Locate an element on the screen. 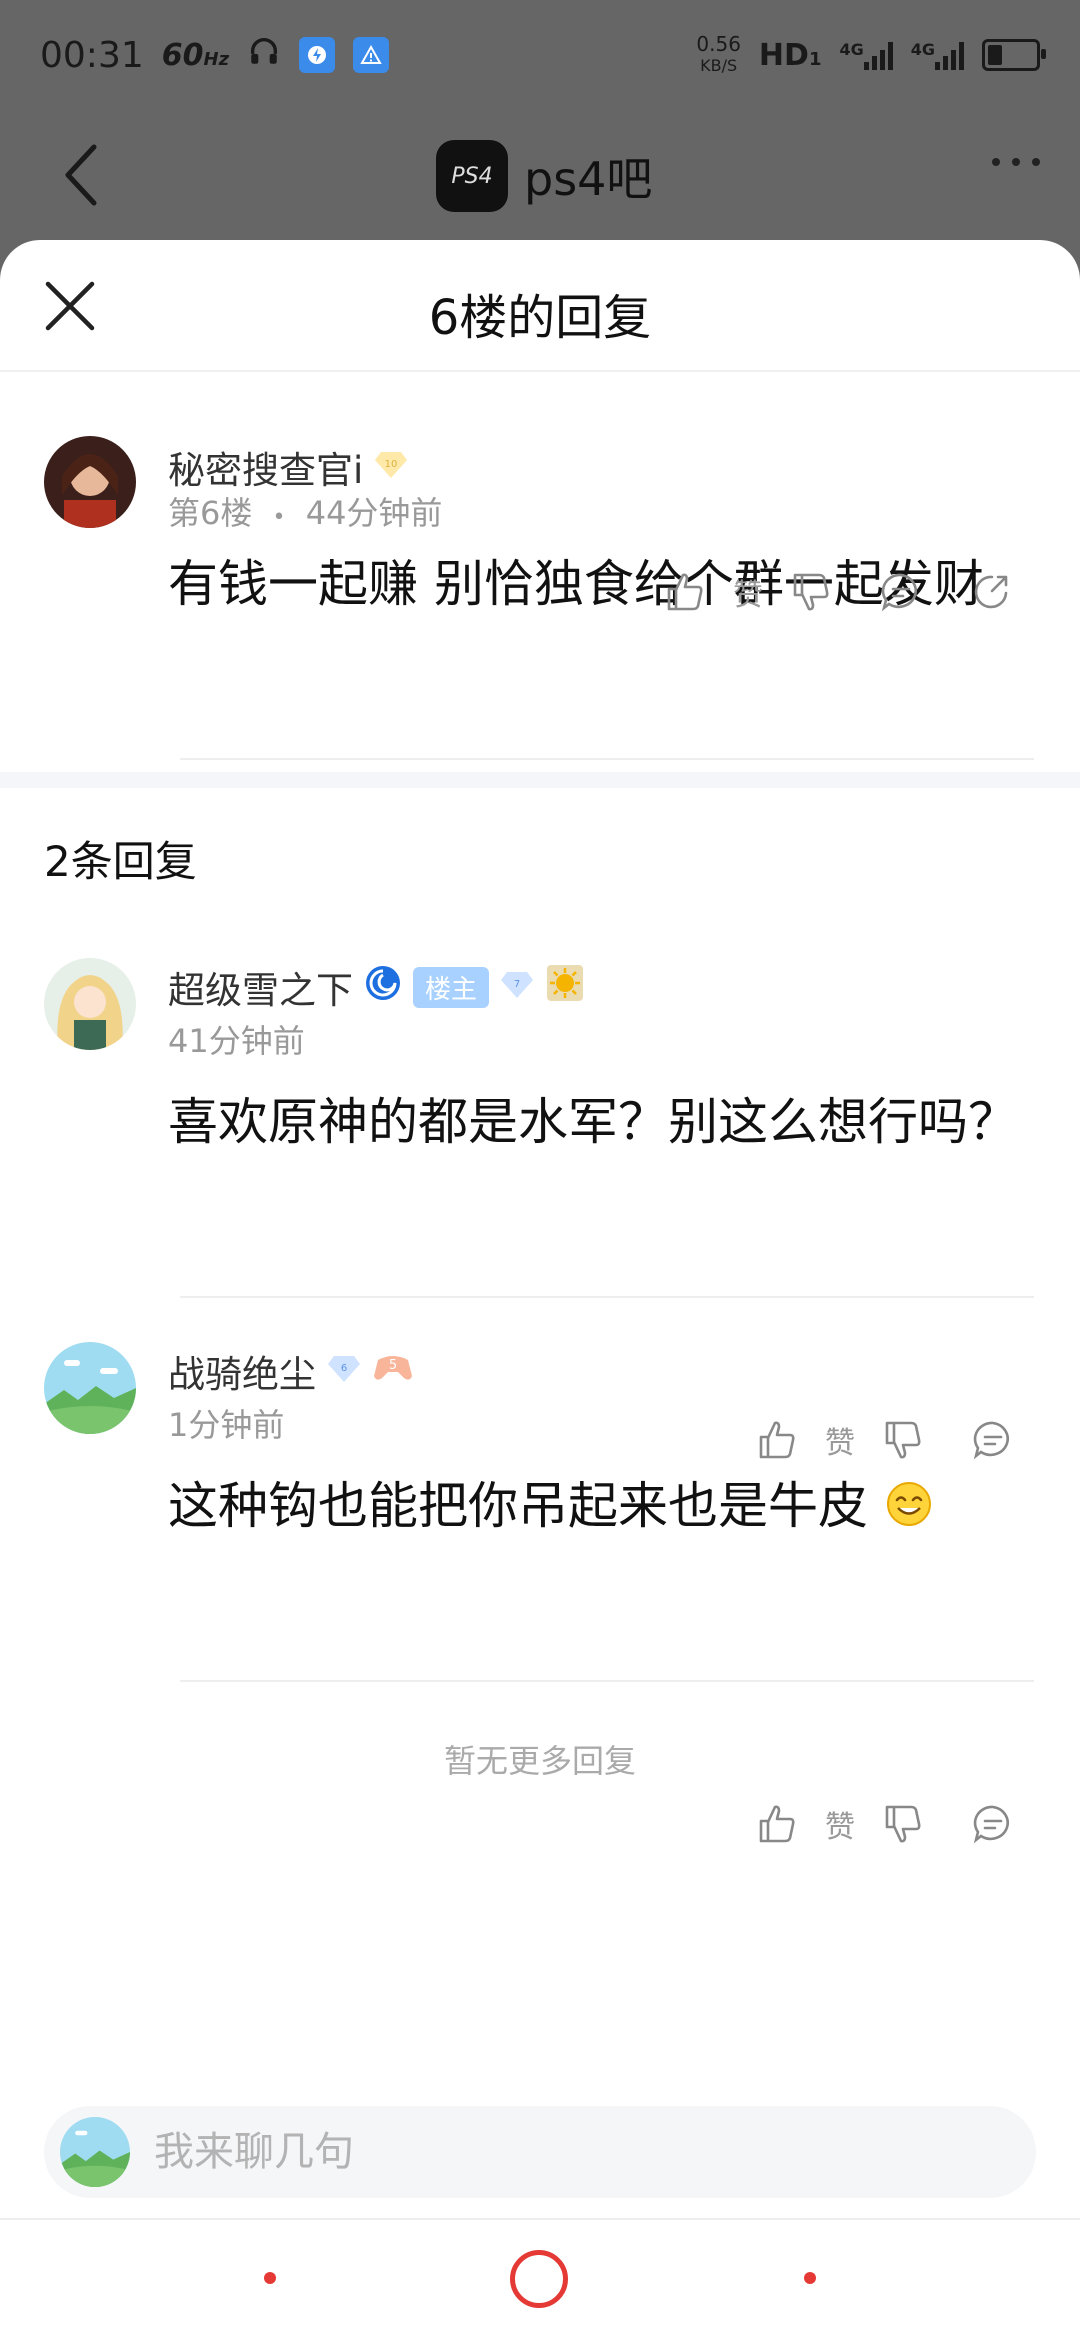  reply-time: 1分钟前 is located at coordinates (226, 1425).